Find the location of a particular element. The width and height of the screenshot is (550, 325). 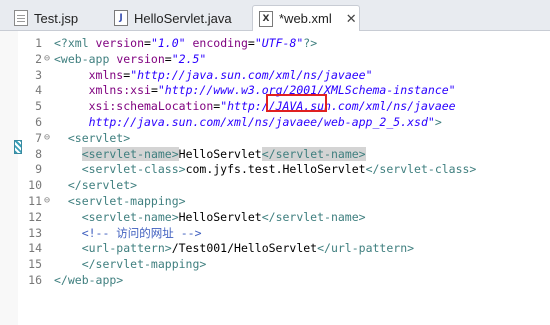

code-text: <?xml version="1.0" encoding="UTF-8"?> is located at coordinates (185, 43).